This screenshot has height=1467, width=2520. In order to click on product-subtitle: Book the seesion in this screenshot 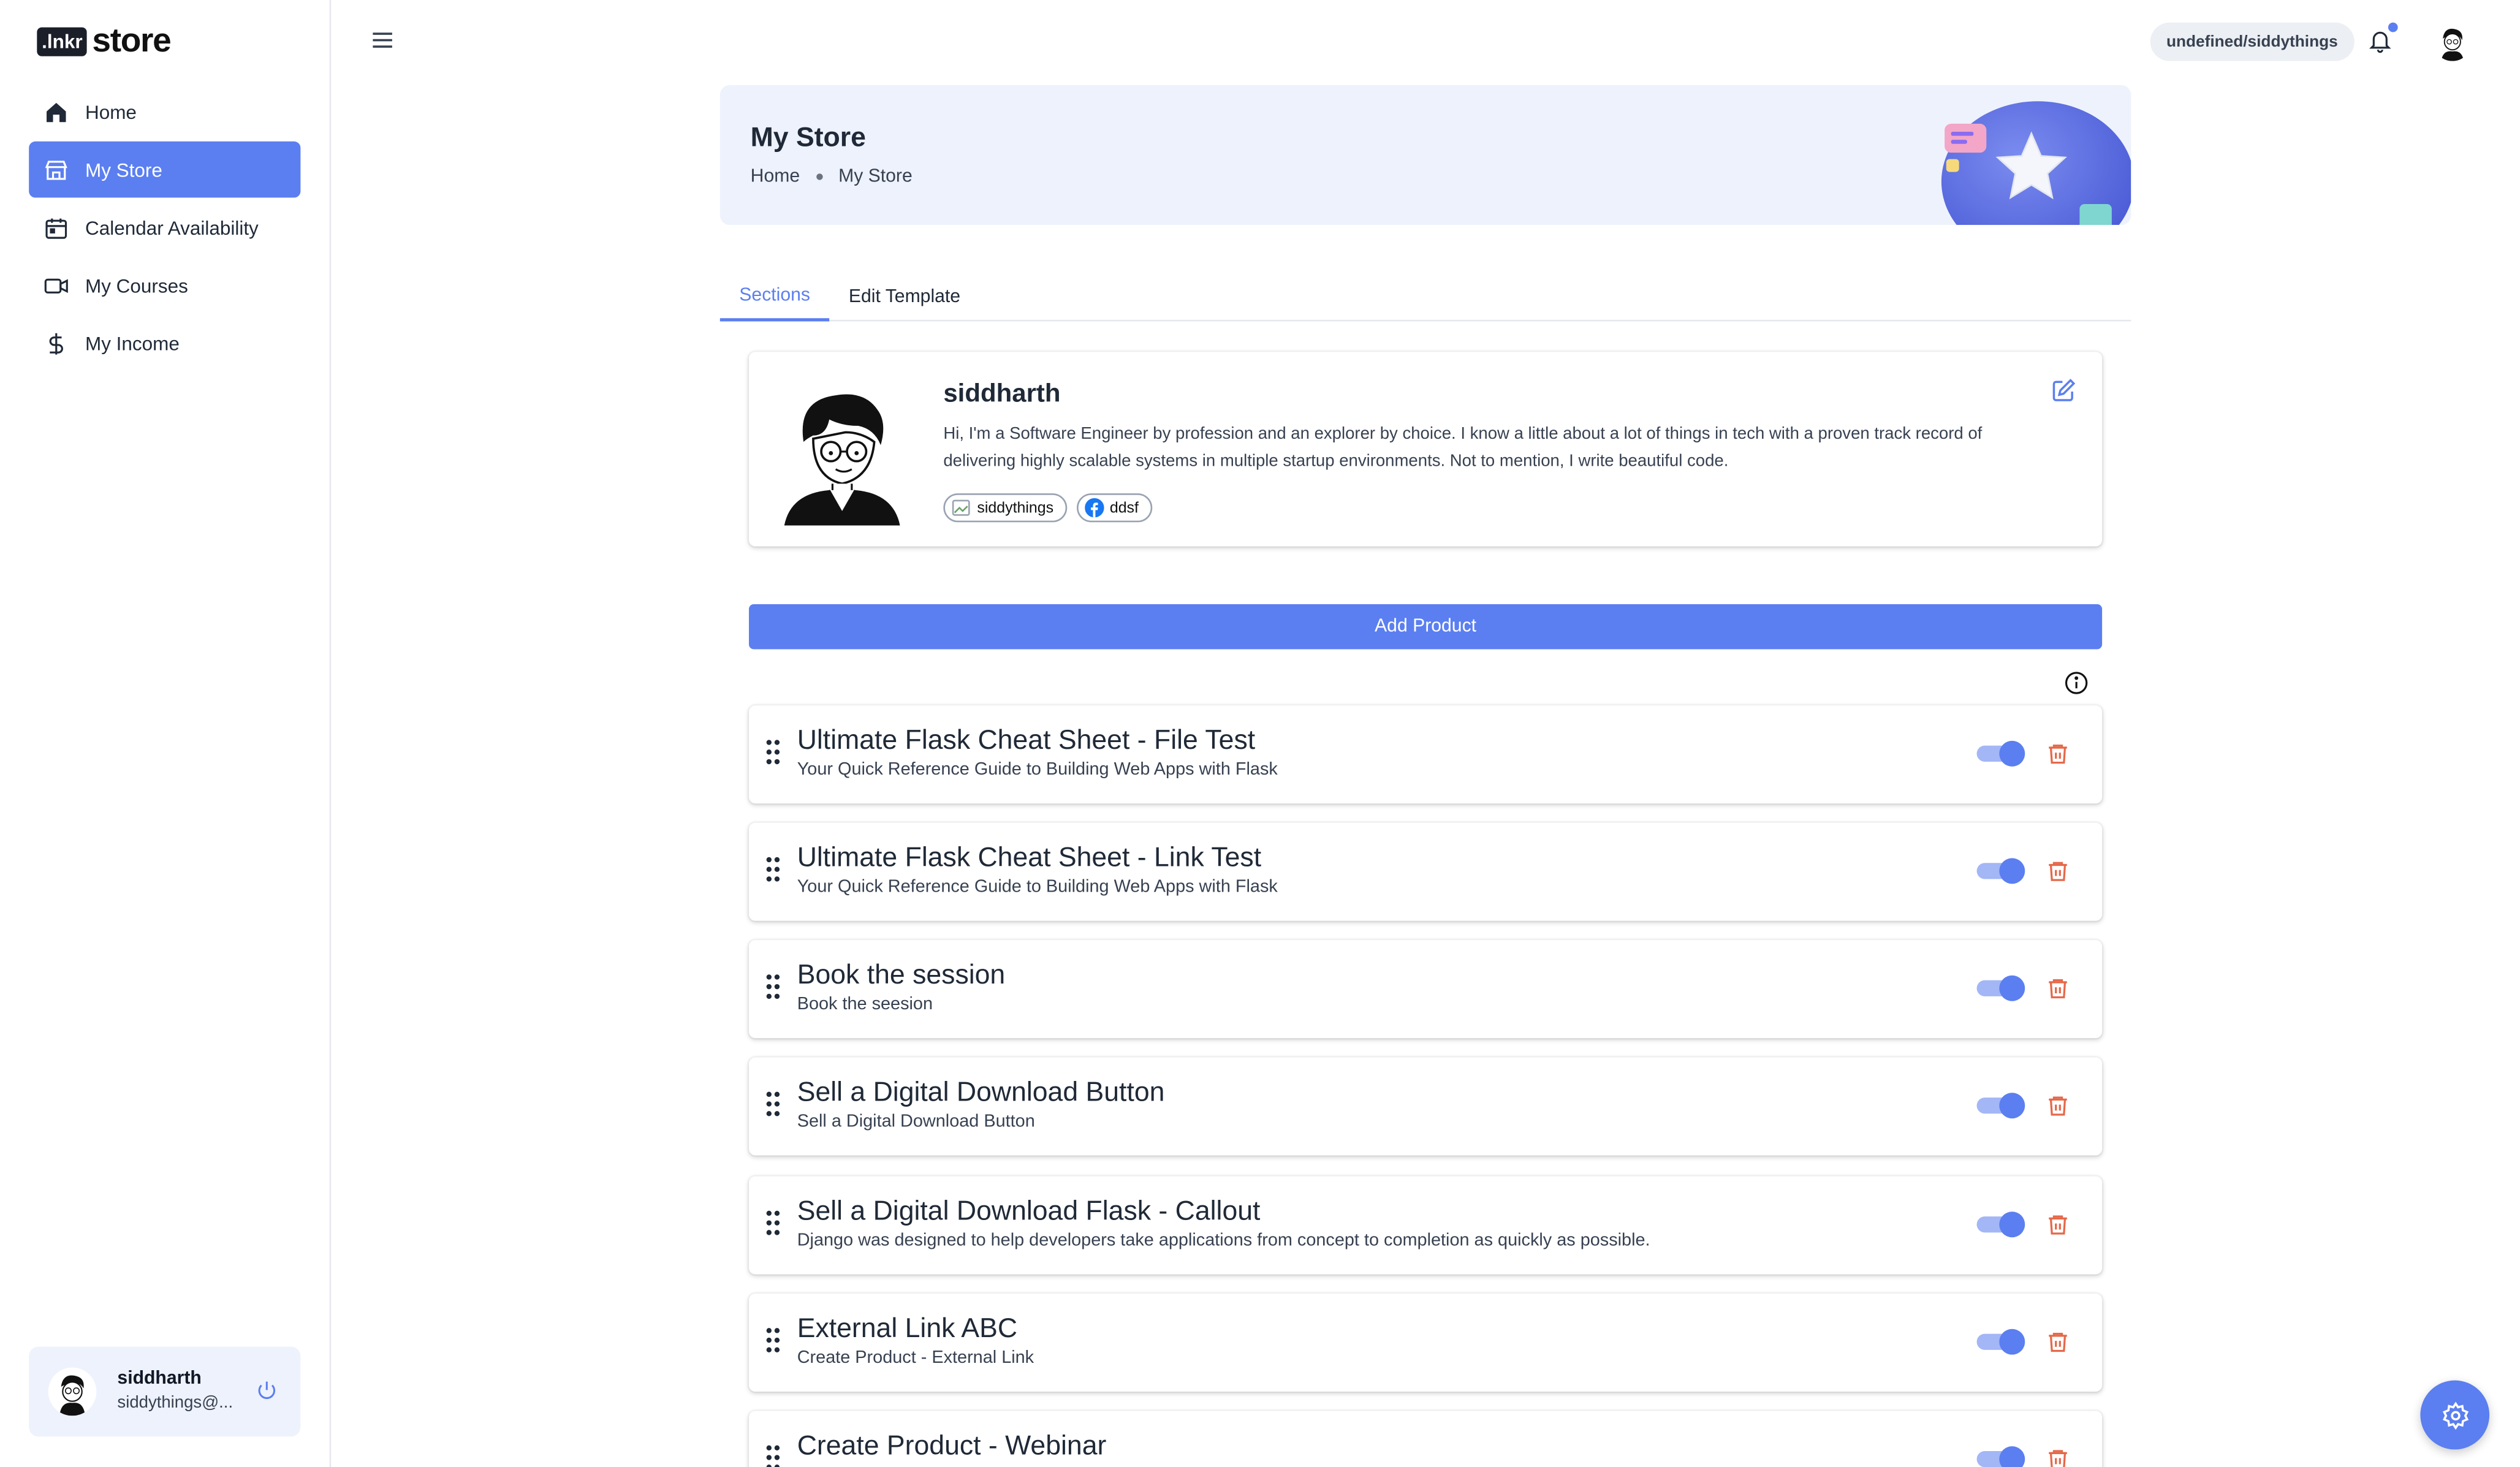, I will do `click(865, 1004)`.